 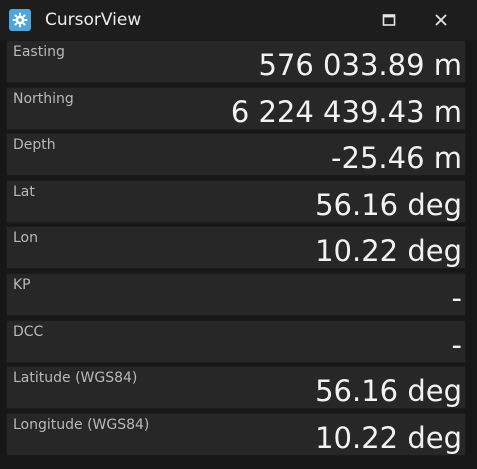 I want to click on row-northing: Northing 6 224 439.43 m, so click(x=236, y=108).